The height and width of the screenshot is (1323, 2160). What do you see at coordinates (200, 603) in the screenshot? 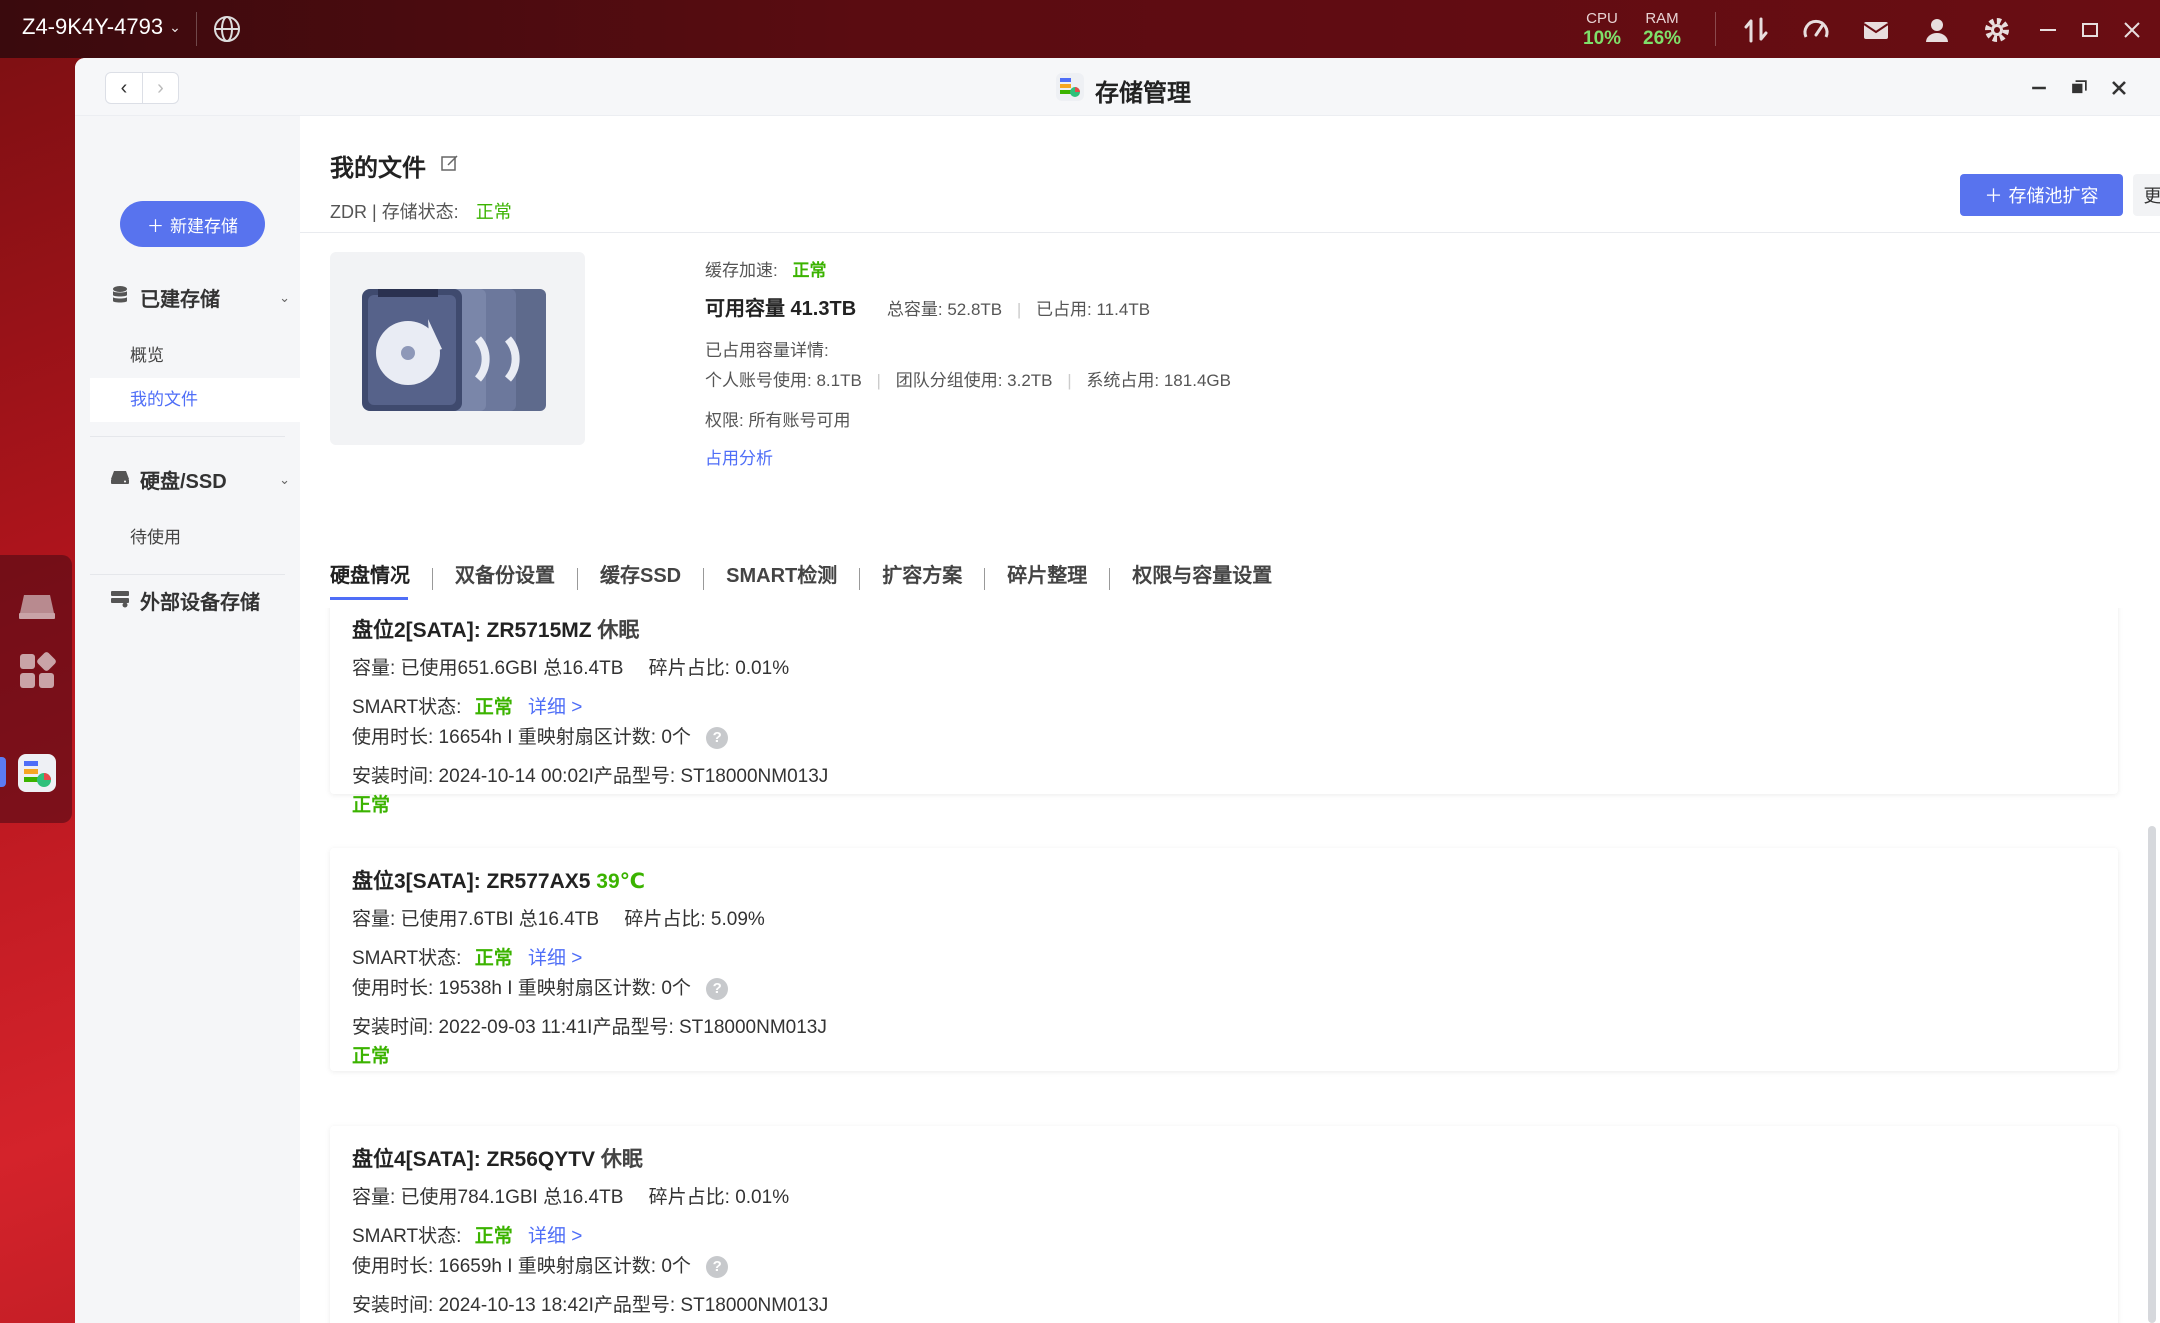
I see `section-external-storage-label: 外部设备存储` at bounding box center [200, 603].